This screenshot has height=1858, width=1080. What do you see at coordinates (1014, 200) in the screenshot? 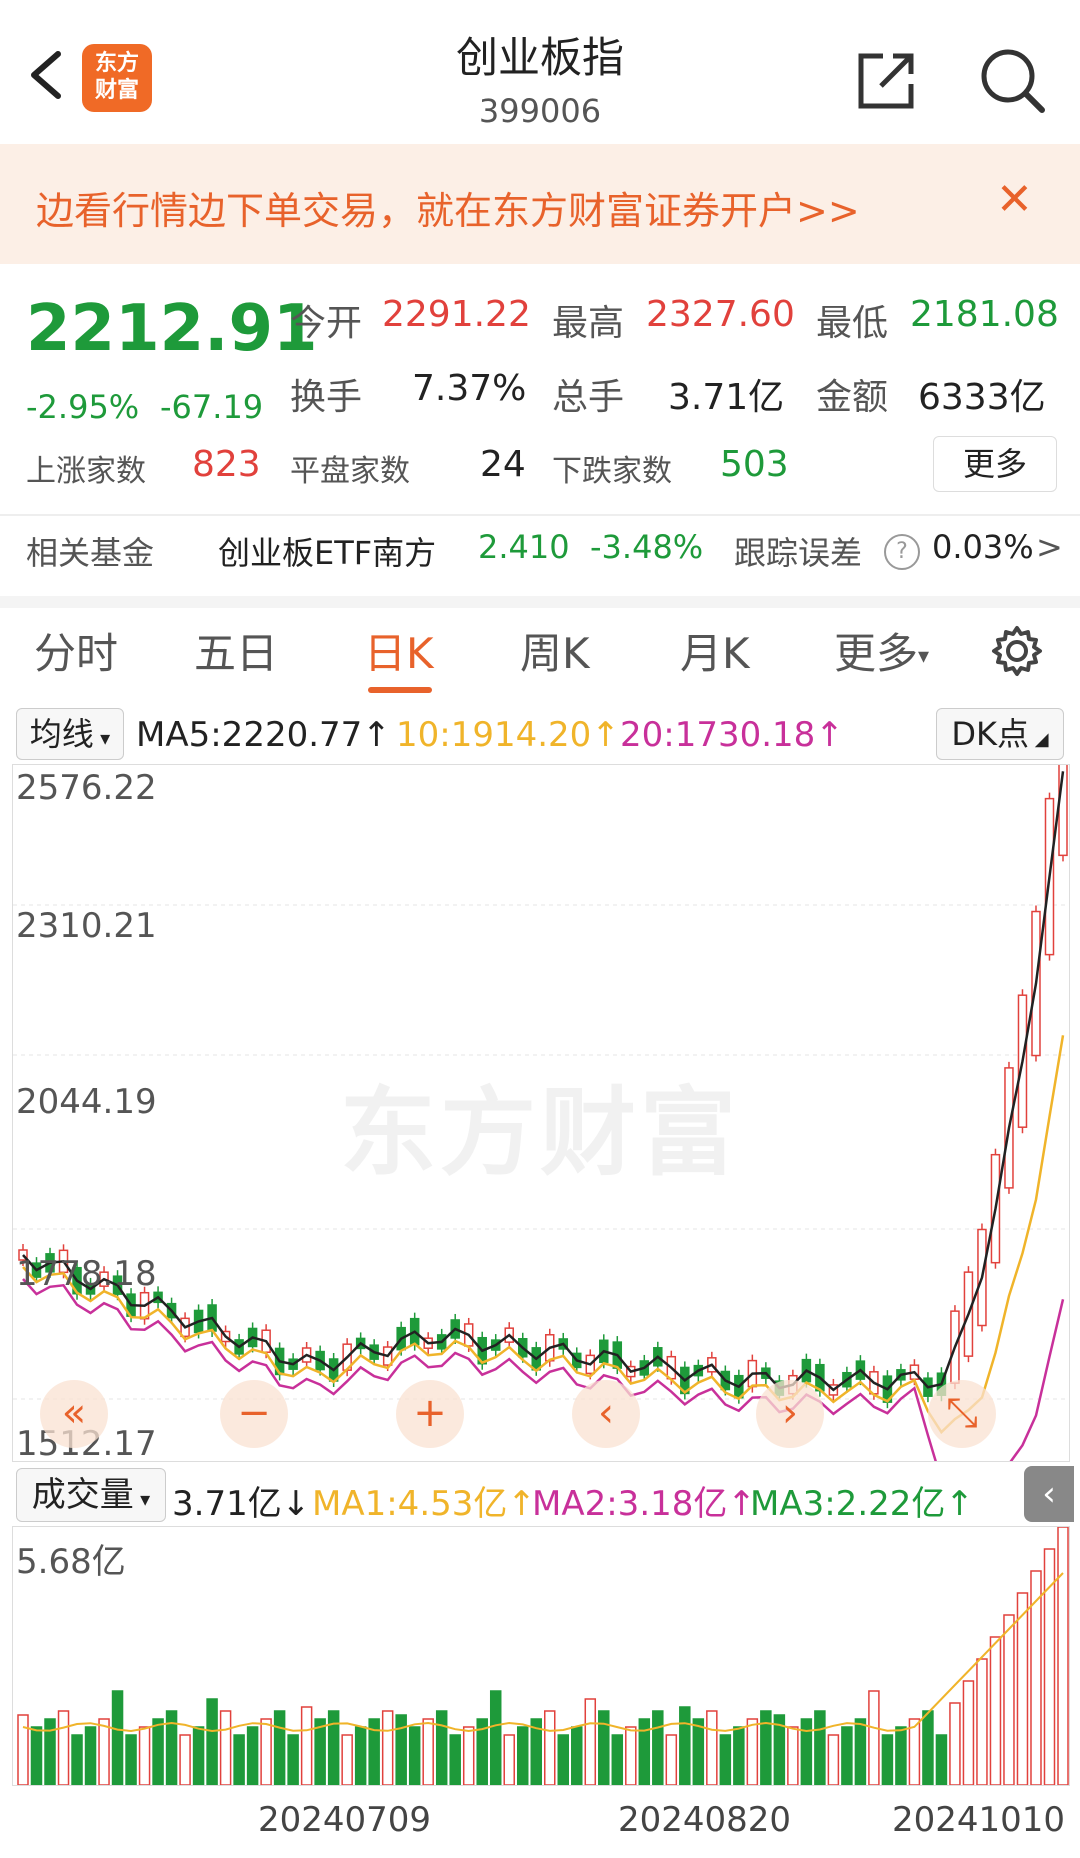
I see `close-icon: ✕` at bounding box center [1014, 200].